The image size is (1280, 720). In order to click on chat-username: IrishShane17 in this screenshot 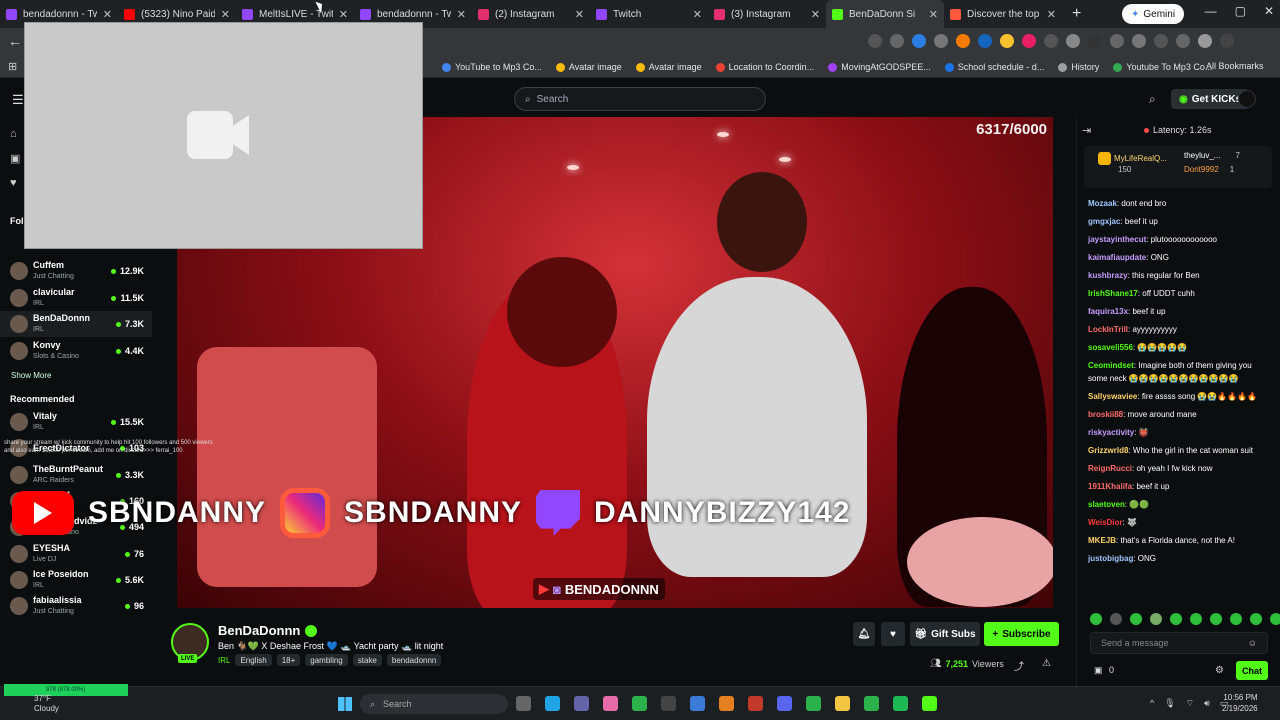, I will do `click(1113, 293)`.